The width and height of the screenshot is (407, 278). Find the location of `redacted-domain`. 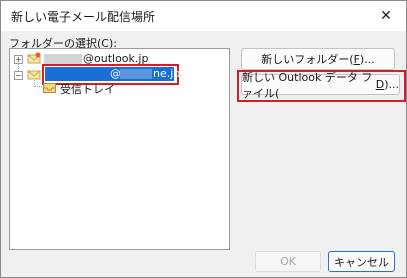

redacted-domain is located at coordinates (136, 74).